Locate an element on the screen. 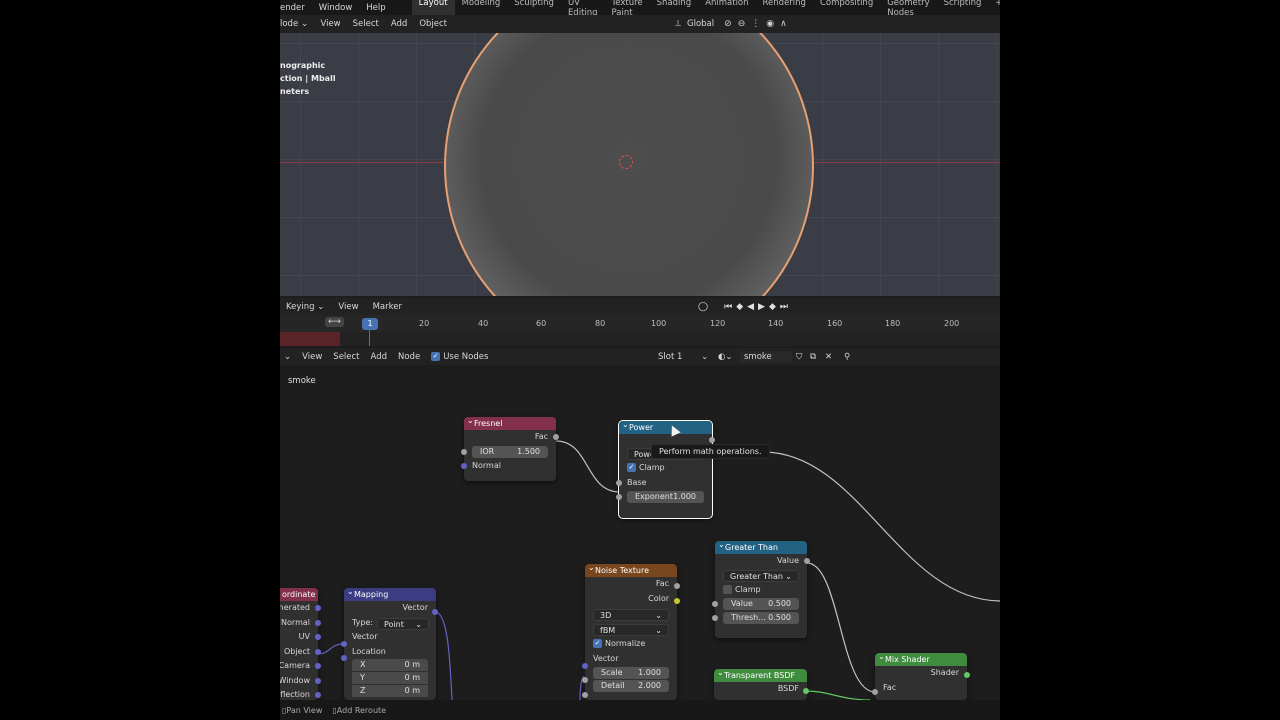 The image size is (1280, 720). location-z-field: Z 0 m is located at coordinates (390, 691).